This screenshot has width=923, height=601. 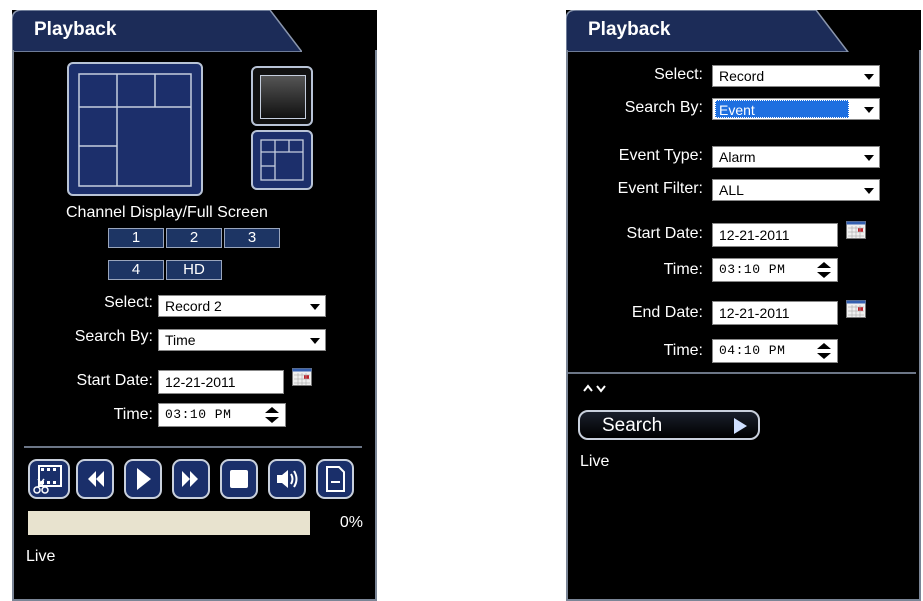 What do you see at coordinates (667, 312) in the screenshot?
I see `end-date-label: End Date:` at bounding box center [667, 312].